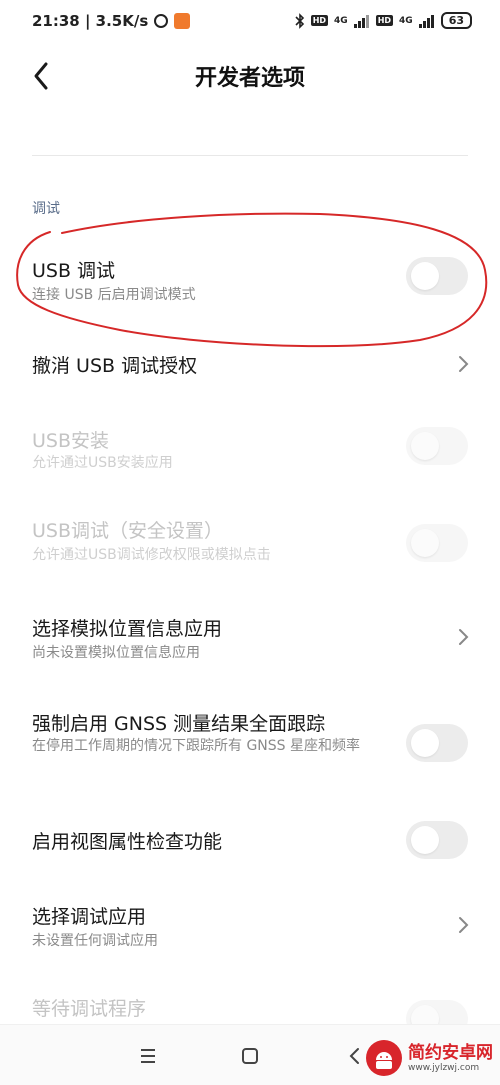  What do you see at coordinates (90, 21) in the screenshot?
I see `time-speed: 21:38 | 3.5K/s` at bounding box center [90, 21].